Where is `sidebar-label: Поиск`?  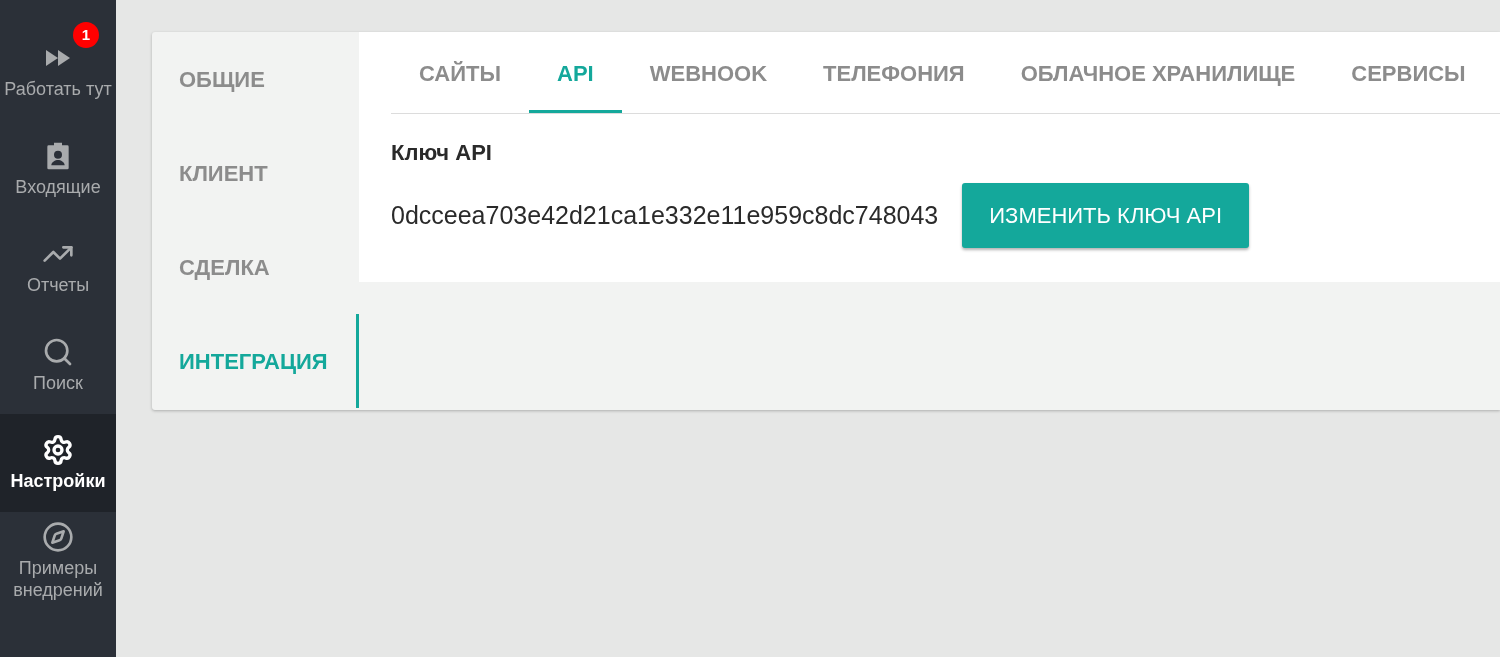 sidebar-label: Поиск is located at coordinates (58, 383).